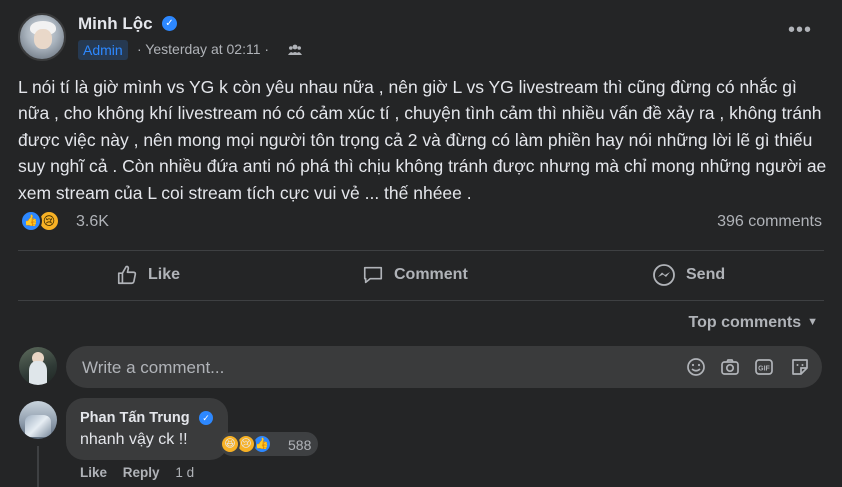 This screenshot has height=487, width=842. I want to click on top-comments-dropdown: Top comments ▼, so click(754, 323).